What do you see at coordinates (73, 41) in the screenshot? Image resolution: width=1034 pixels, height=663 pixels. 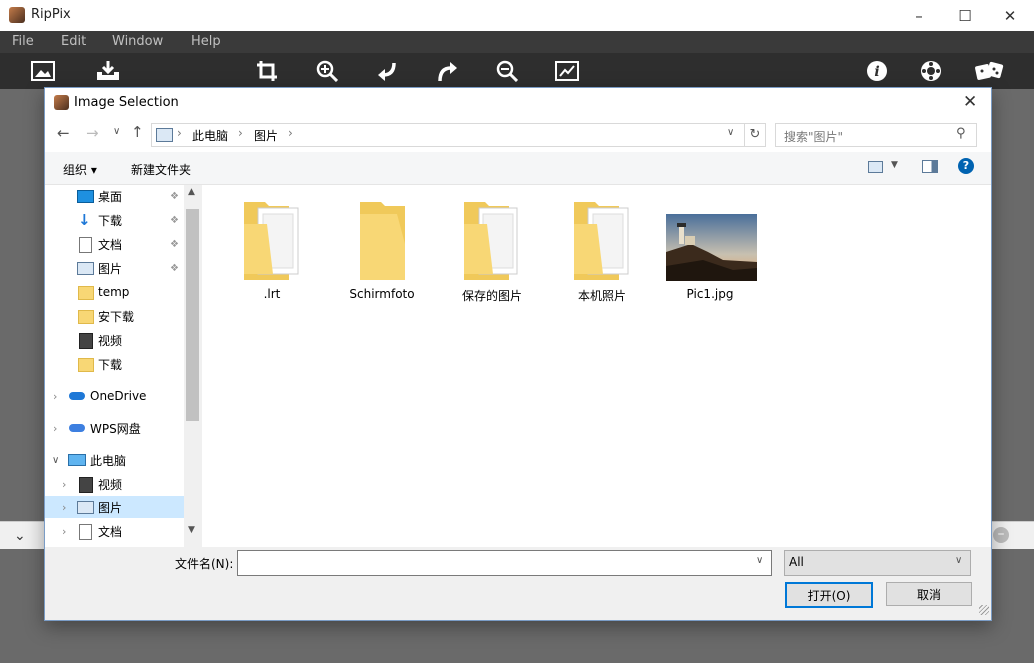 I see `menu-edit: Edit` at bounding box center [73, 41].